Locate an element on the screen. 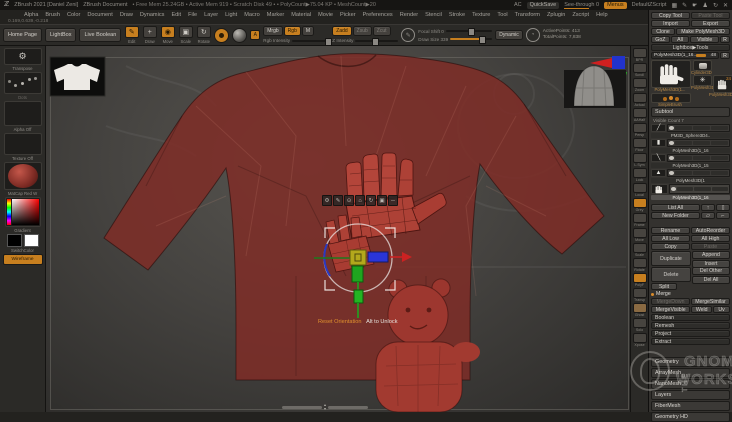  uv-button: Uv is located at coordinates (722, 309).